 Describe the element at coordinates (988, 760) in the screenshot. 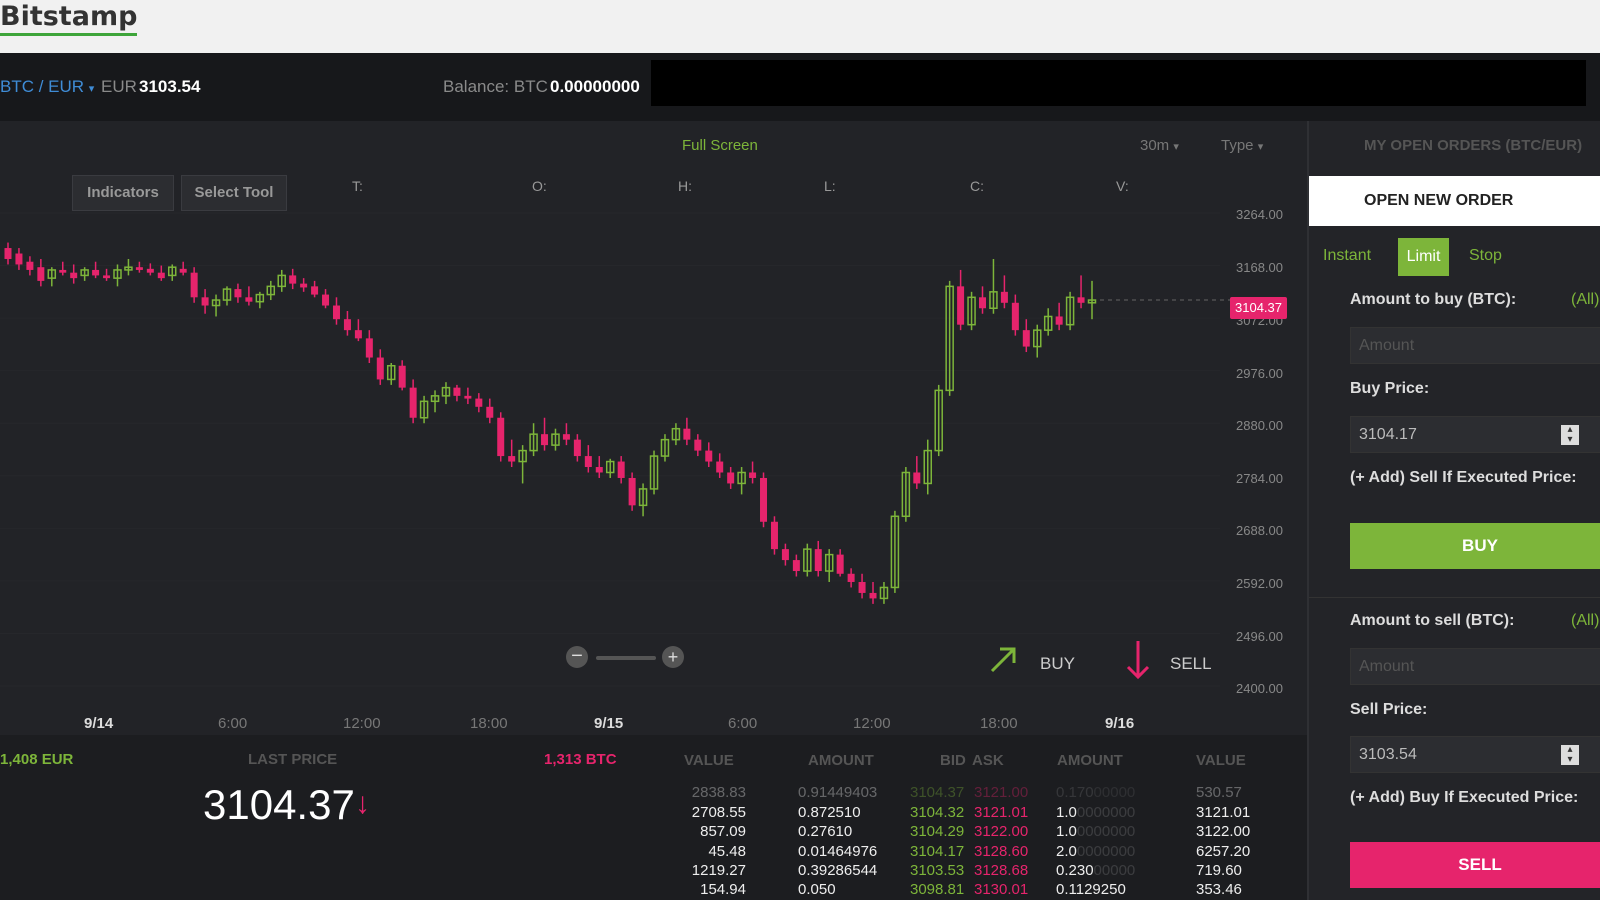

I see `orderbook-header-ask: ASK` at that location.